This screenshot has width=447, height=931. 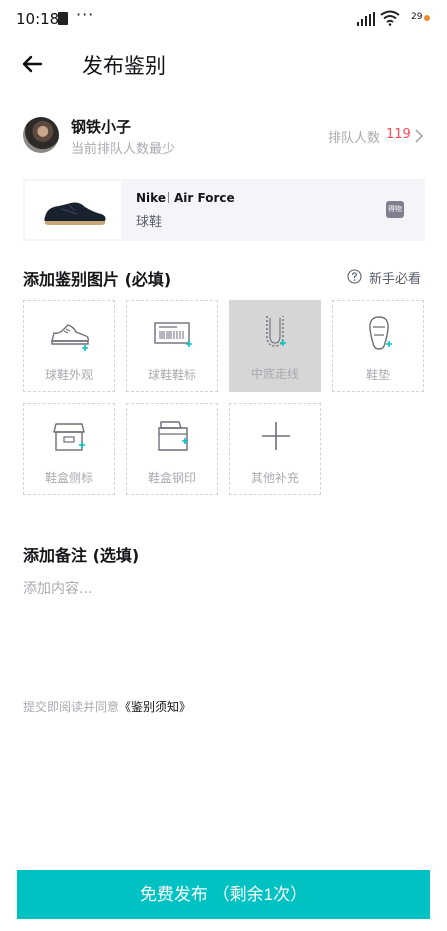 What do you see at coordinates (398, 134) in the screenshot?
I see `queue-count: 119` at bounding box center [398, 134].